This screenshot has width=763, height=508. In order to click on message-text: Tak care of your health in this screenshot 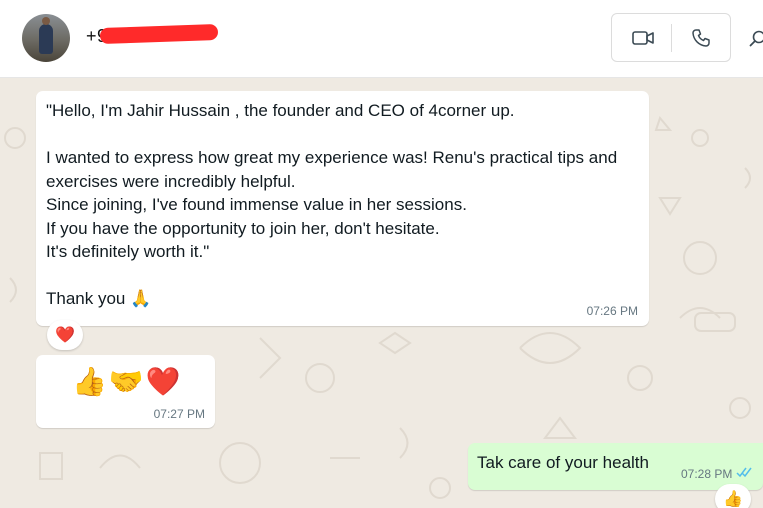, I will do `click(563, 462)`.